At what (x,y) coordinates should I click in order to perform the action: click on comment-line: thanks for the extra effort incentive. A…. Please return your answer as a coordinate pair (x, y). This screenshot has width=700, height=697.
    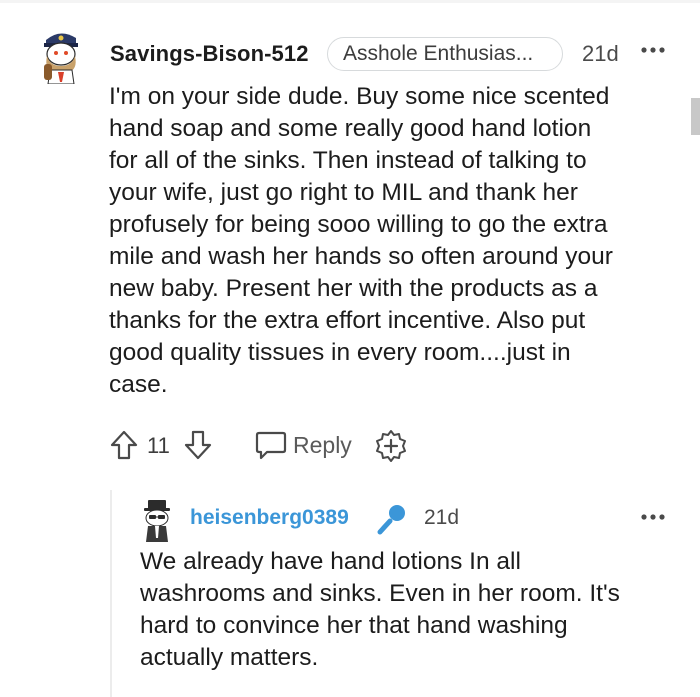
    Looking at the image, I should click on (347, 320).